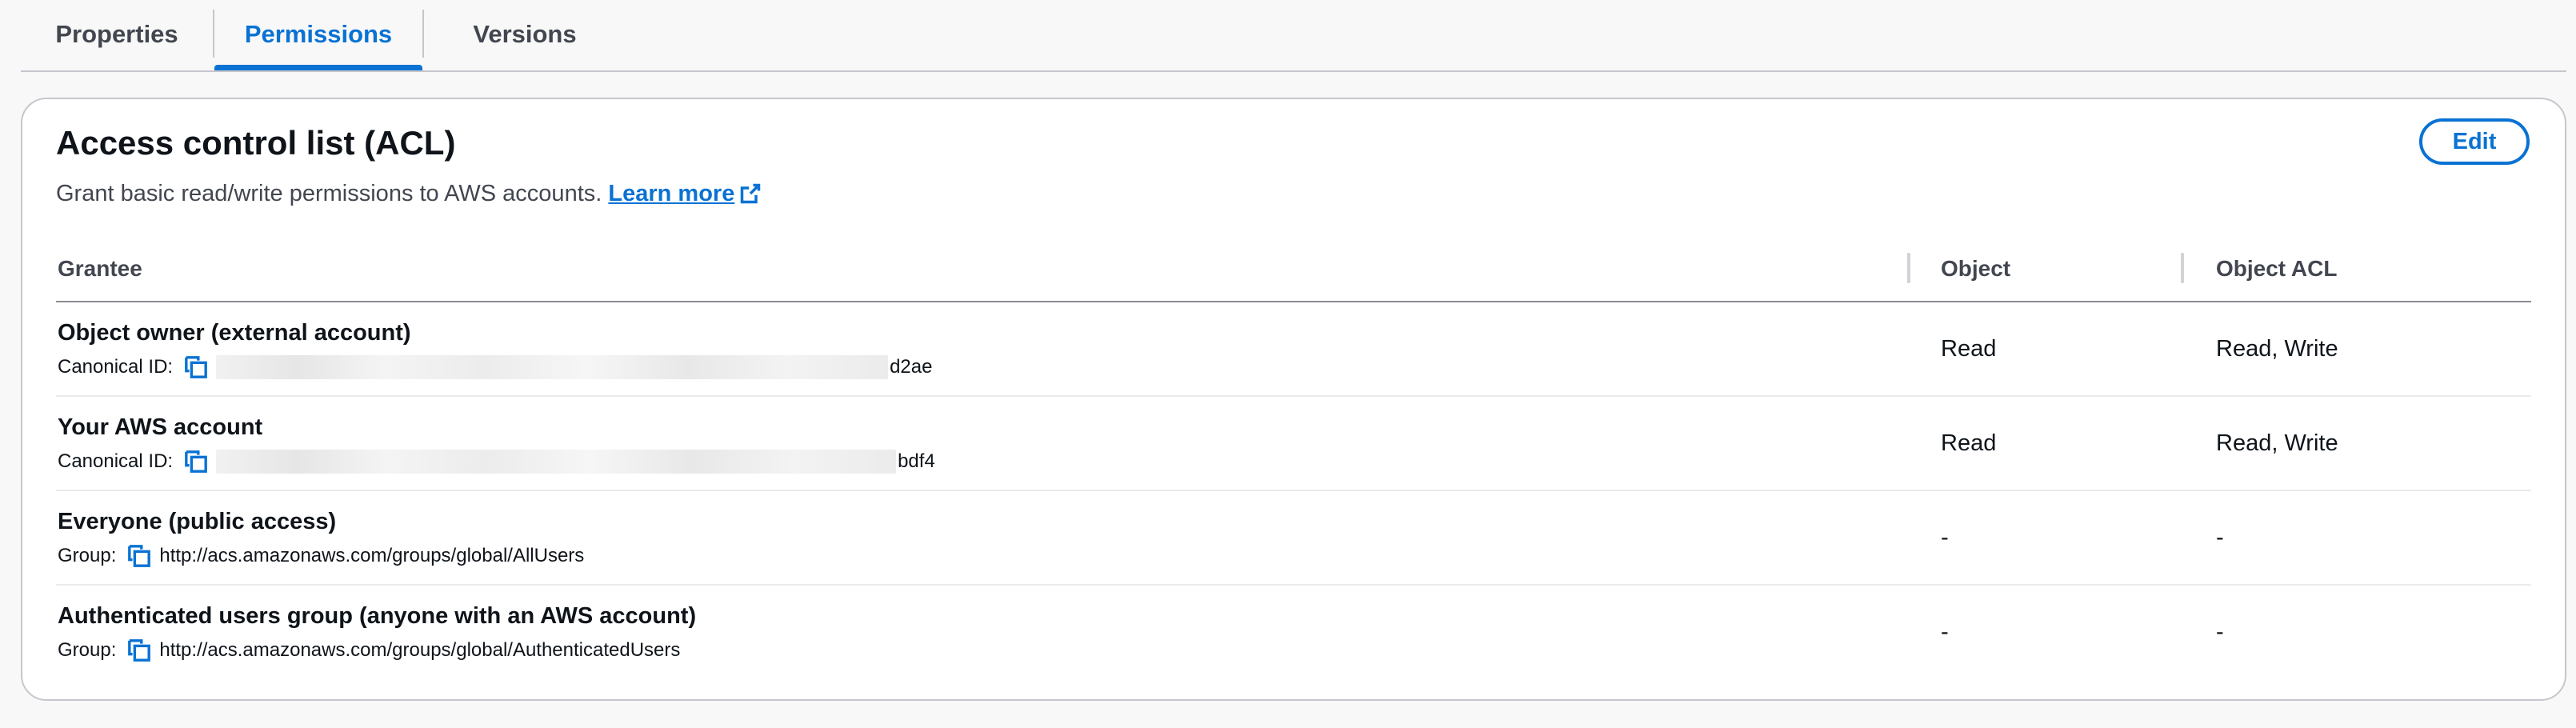  Describe the element at coordinates (100, 268) in the screenshot. I see `column-header-grantee: Grantee` at that location.